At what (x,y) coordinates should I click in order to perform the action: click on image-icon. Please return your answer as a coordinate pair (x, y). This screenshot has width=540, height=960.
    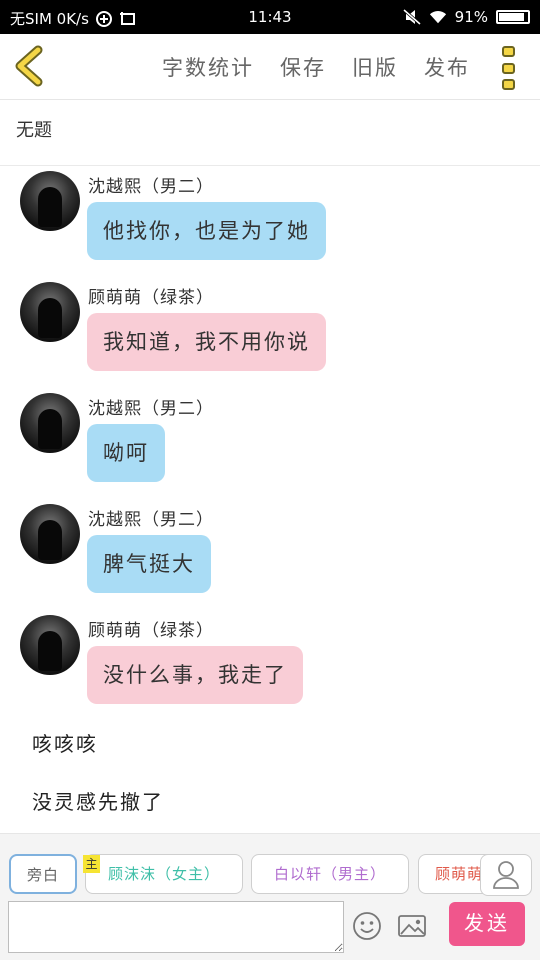
    Looking at the image, I should click on (412, 926).